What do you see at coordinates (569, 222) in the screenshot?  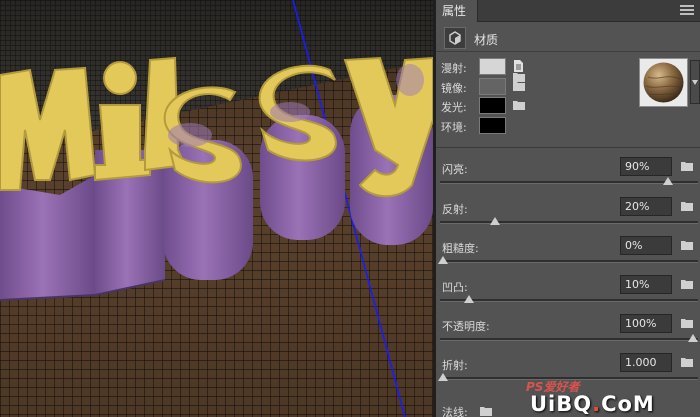 I see `reflection-slider-track` at bounding box center [569, 222].